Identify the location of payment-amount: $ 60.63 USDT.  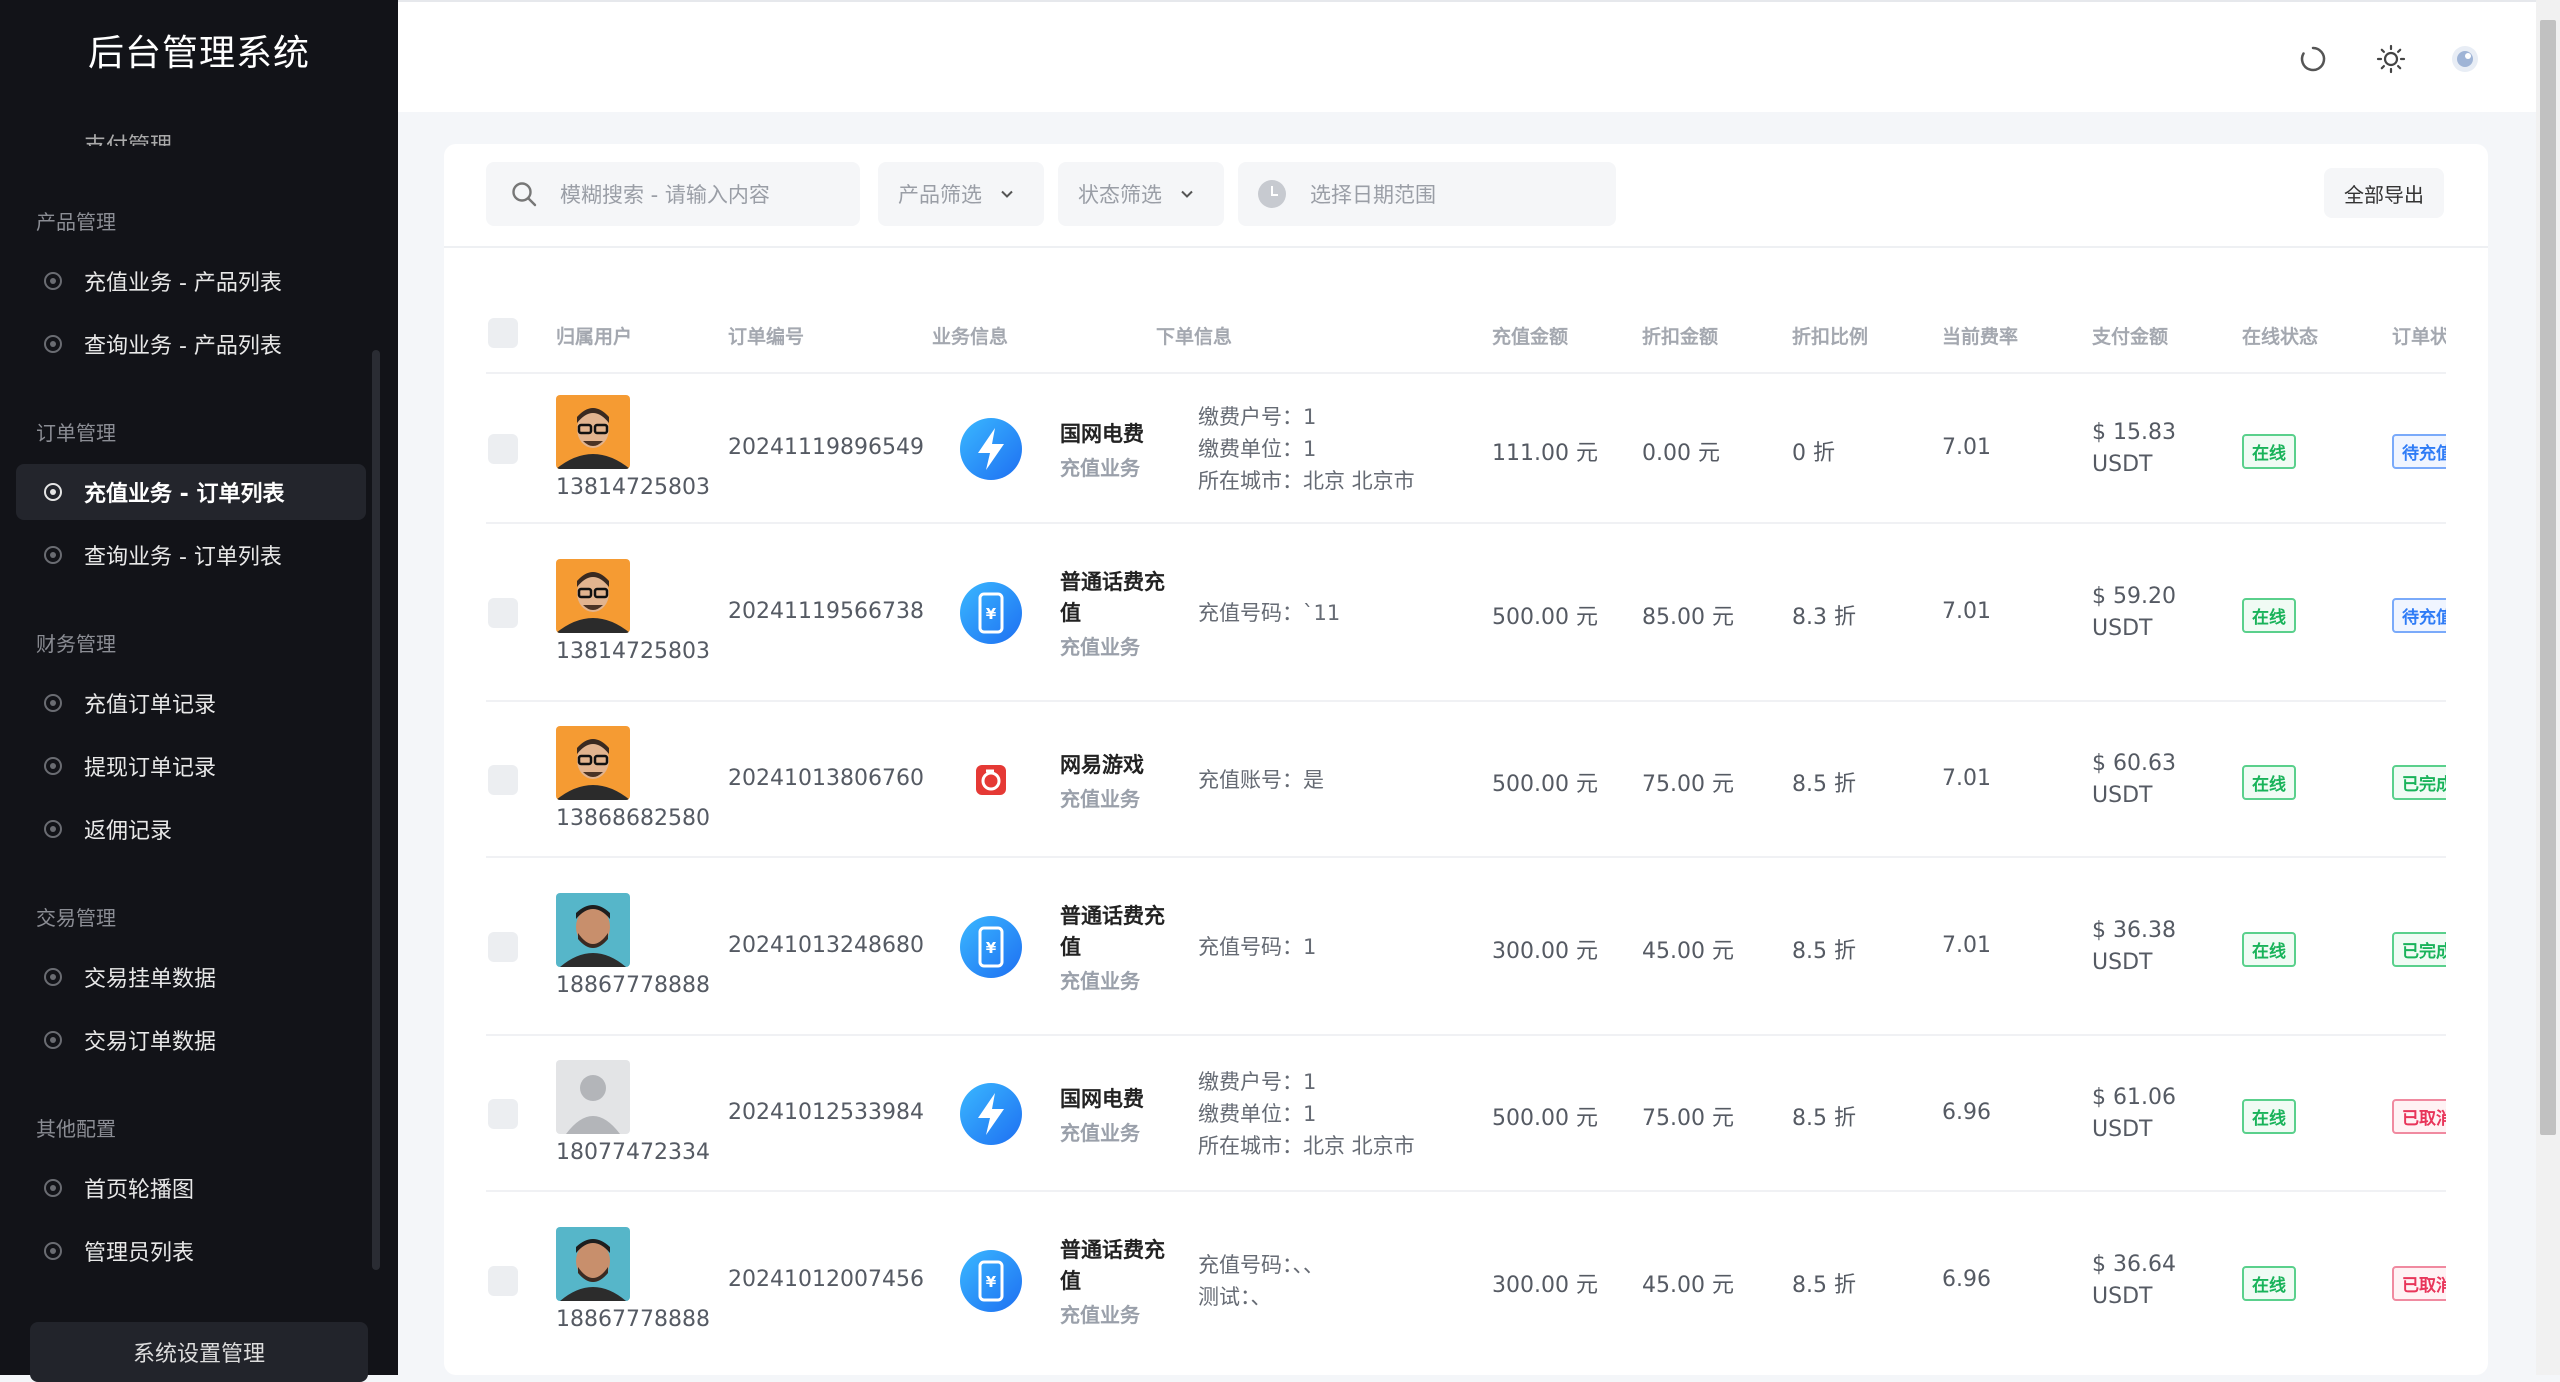
(2134, 780).